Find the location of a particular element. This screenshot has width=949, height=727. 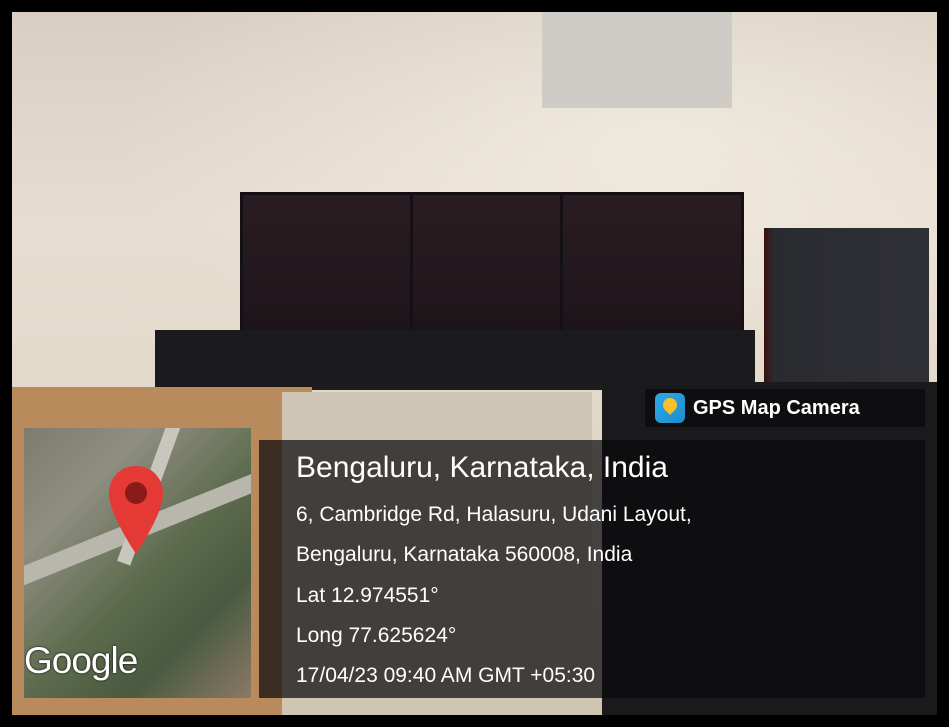

app-badge: GPS Map Camera is located at coordinates (785, 408).